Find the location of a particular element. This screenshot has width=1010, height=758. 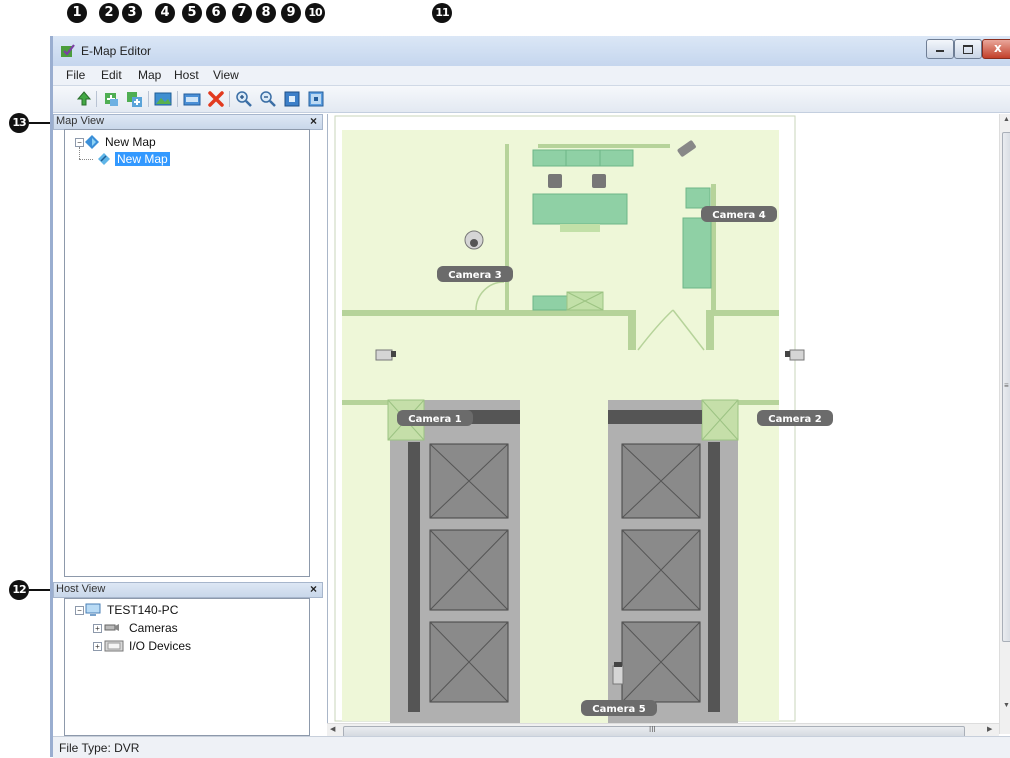

callout-13: 13 is located at coordinates (19, 123).